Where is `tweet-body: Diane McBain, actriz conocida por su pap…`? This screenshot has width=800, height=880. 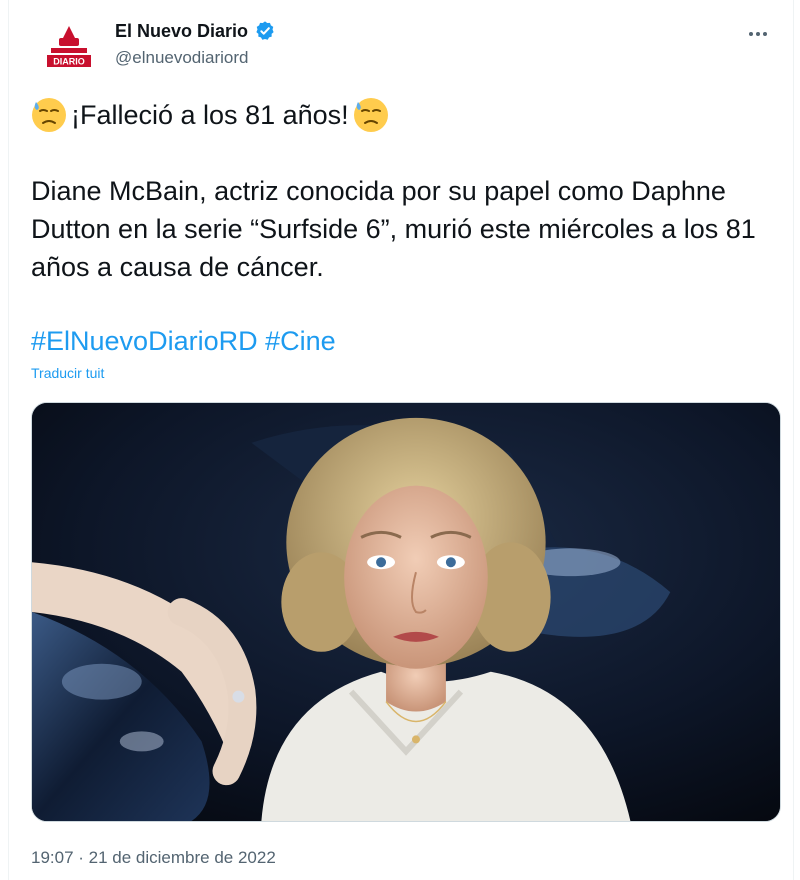
tweet-body: Diane McBain, actriz conocida por su pap… is located at coordinates (393, 229).